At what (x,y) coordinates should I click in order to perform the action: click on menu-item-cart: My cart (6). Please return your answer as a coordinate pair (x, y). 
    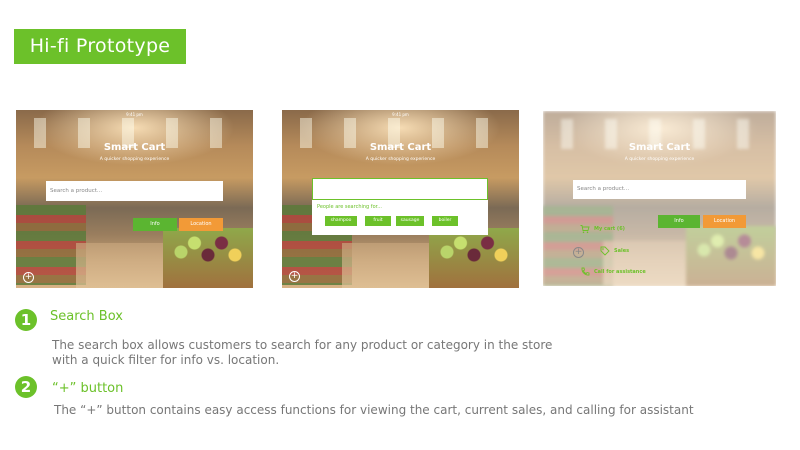
    Looking at the image, I should click on (602, 229).